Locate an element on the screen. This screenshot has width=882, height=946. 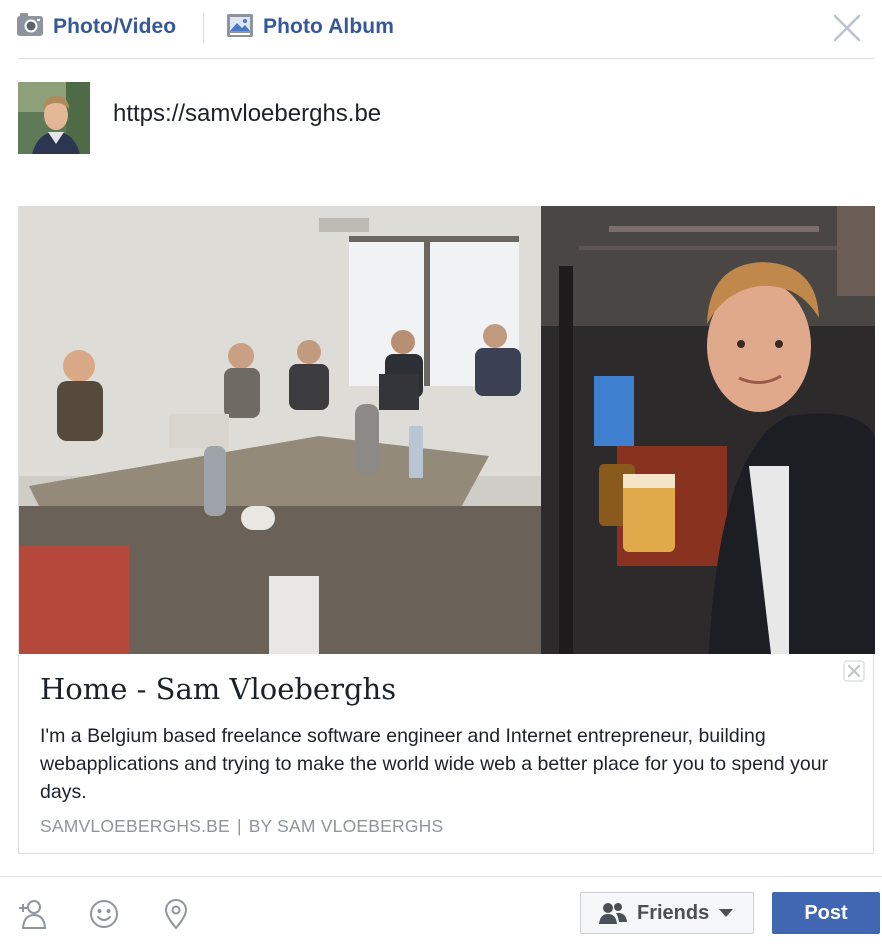
composer-text: https://samvloeberghs.be is located at coordinates (247, 114).